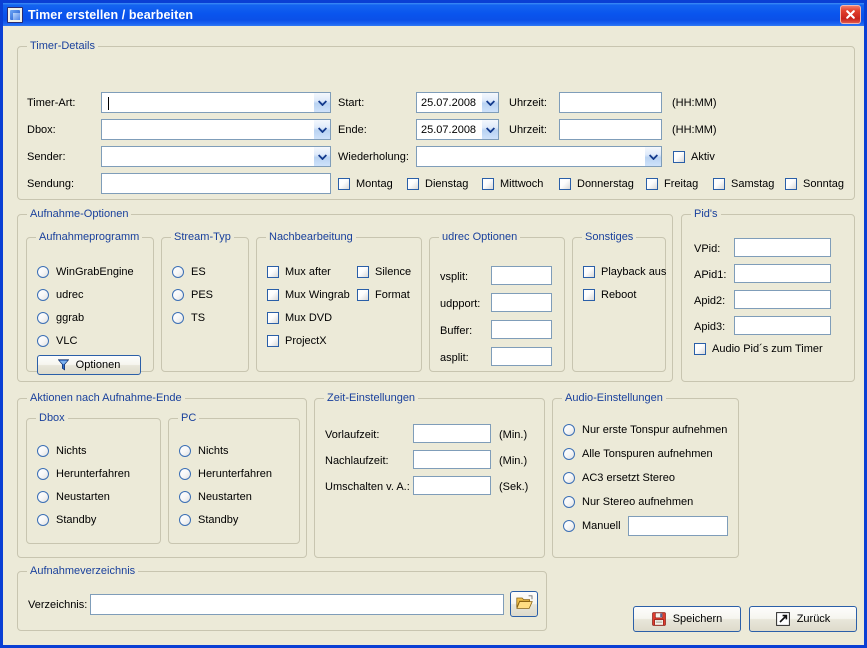 Image resolution: width=867 pixels, height=648 pixels. Describe the element at coordinates (596, 184) in the screenshot. I see `weekday-checkbox-donnerstag: Donnerstag` at that location.